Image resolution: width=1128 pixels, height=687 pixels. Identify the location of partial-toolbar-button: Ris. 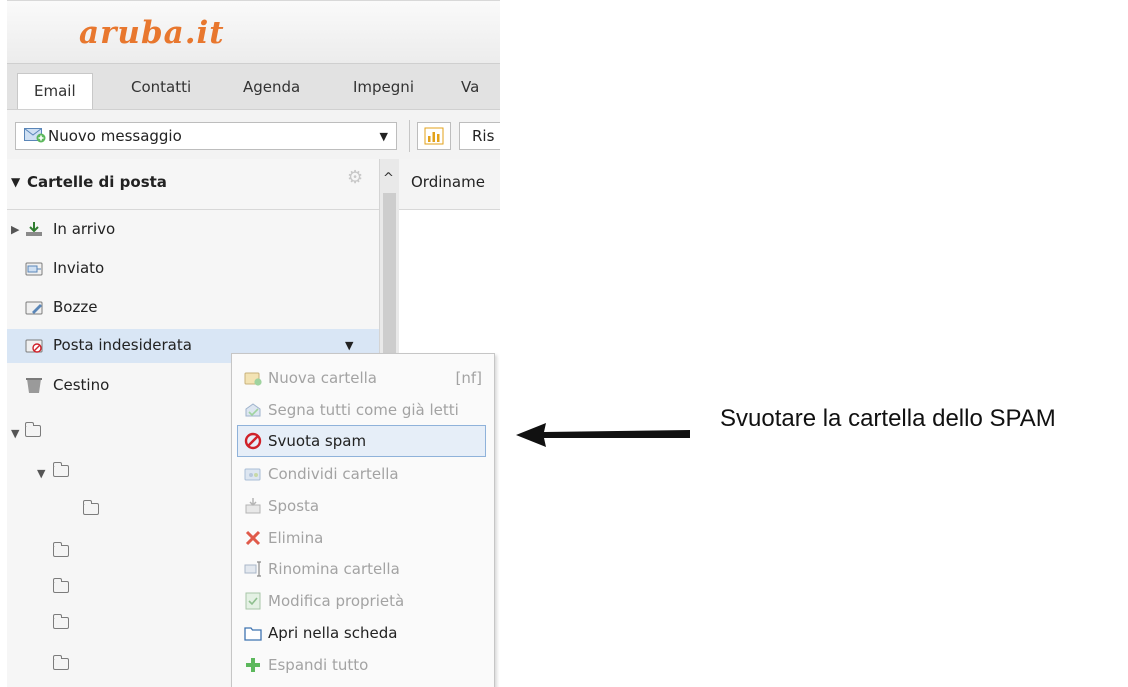
(479, 136).